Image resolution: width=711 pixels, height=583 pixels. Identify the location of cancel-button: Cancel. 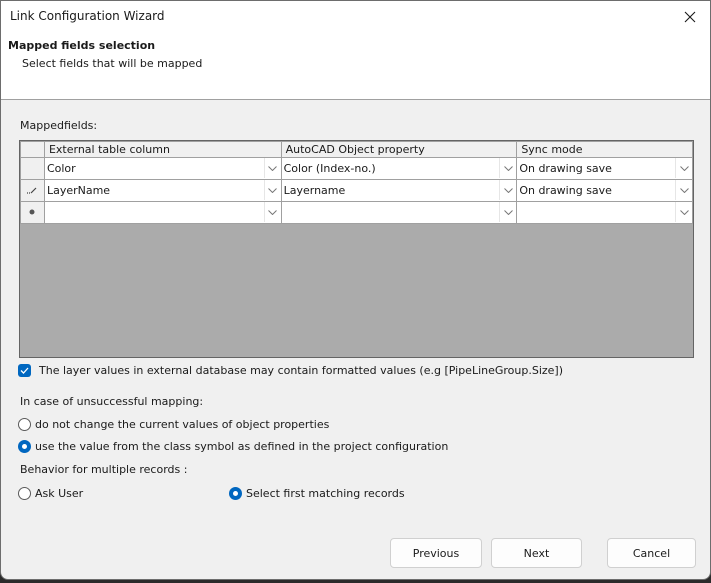
(651, 553).